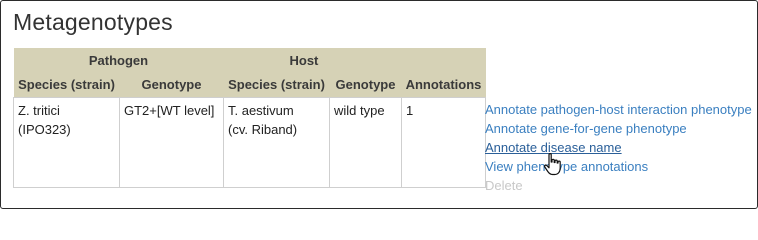 This screenshot has width=758, height=240. Describe the element at coordinates (443, 85) in the screenshot. I see `annotations-header: Annotations` at that location.